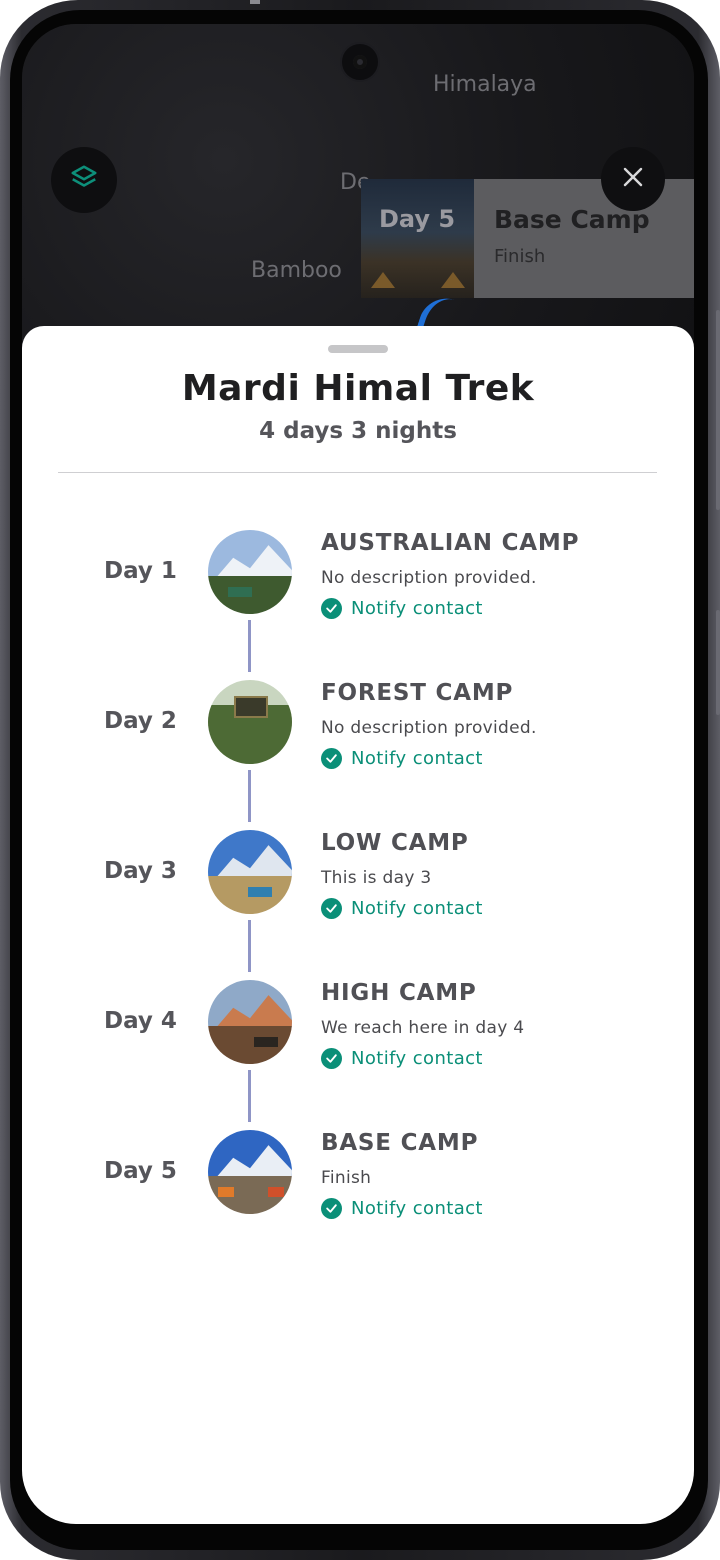 Image resolution: width=720 pixels, height=1560 pixels. What do you see at coordinates (296, 270) in the screenshot?
I see `map-label-bamboo: Bamboo` at bounding box center [296, 270].